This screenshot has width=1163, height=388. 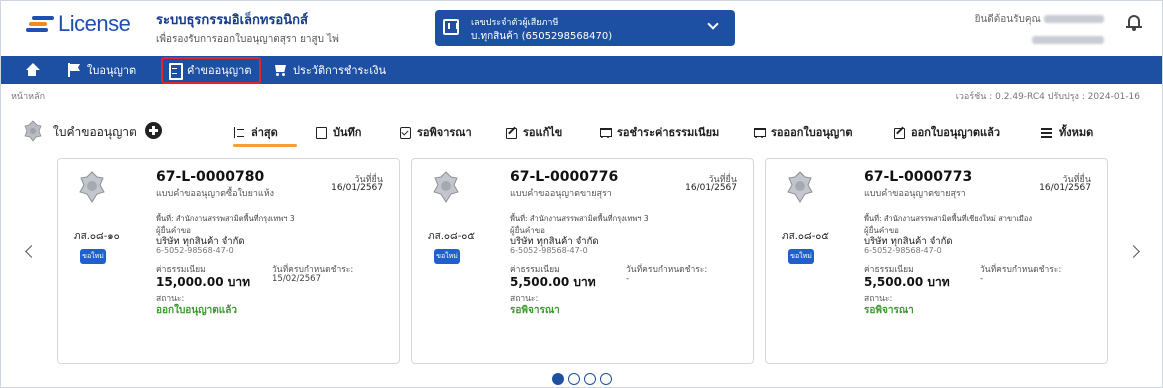 I want to click on tab-label: ออกใบอนุญาตแล้ว, so click(x=956, y=132).